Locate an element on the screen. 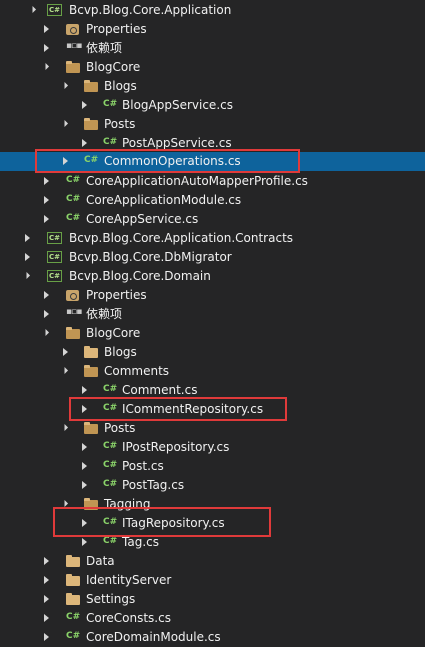 The image size is (425, 647). tree-item-label: CoreDomainModule.cs is located at coordinates (153, 637).